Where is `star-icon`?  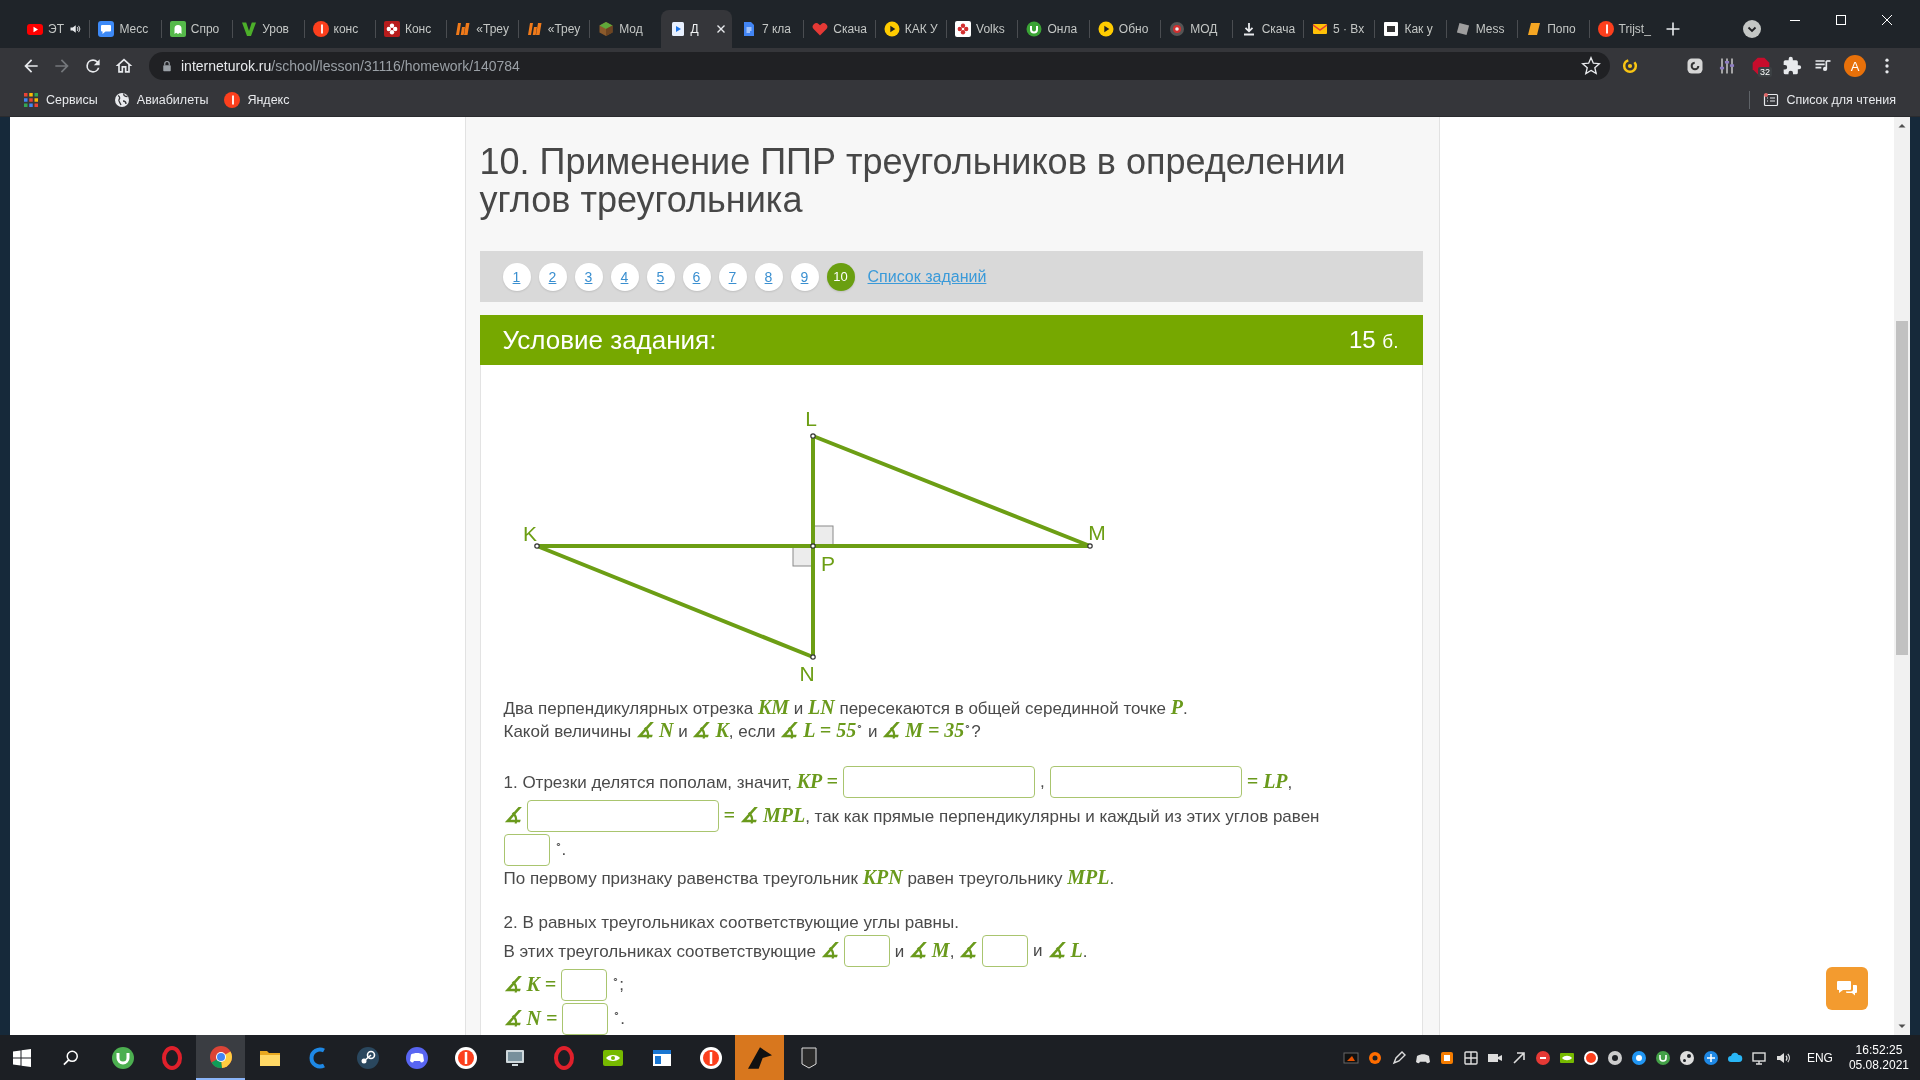 star-icon is located at coordinates (1591, 66).